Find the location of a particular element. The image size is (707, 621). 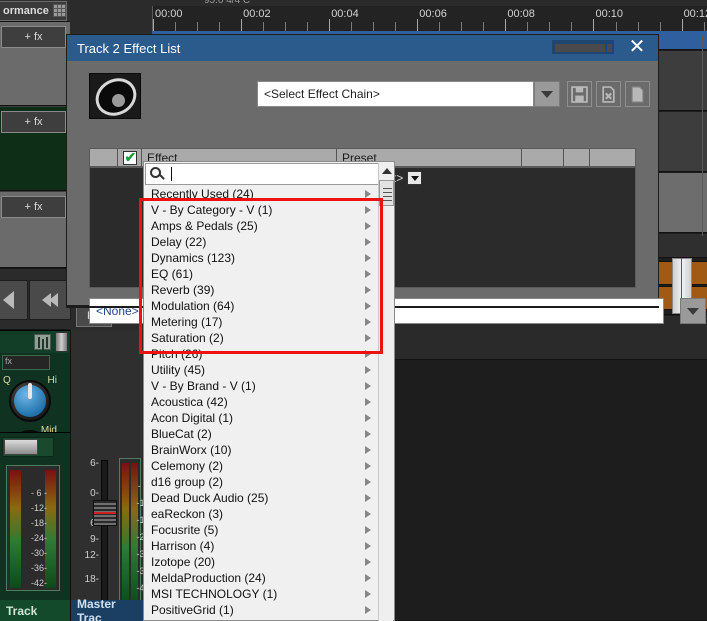

master-track-label: Master Trac is located at coordinates (107, 609).